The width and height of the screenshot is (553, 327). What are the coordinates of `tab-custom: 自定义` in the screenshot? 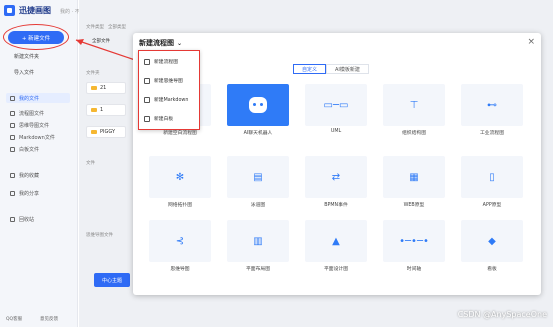 It's located at (310, 69).